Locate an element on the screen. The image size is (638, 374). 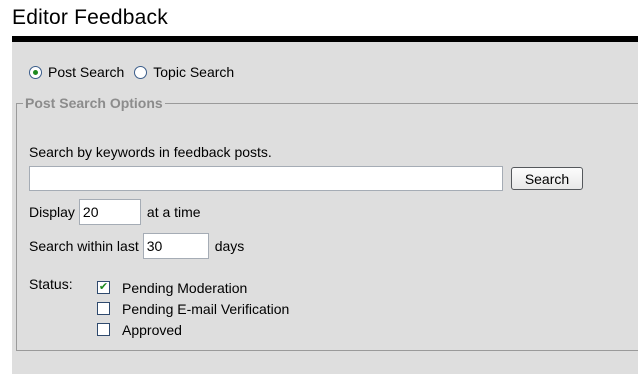
display-count-input is located at coordinates (109, 212).